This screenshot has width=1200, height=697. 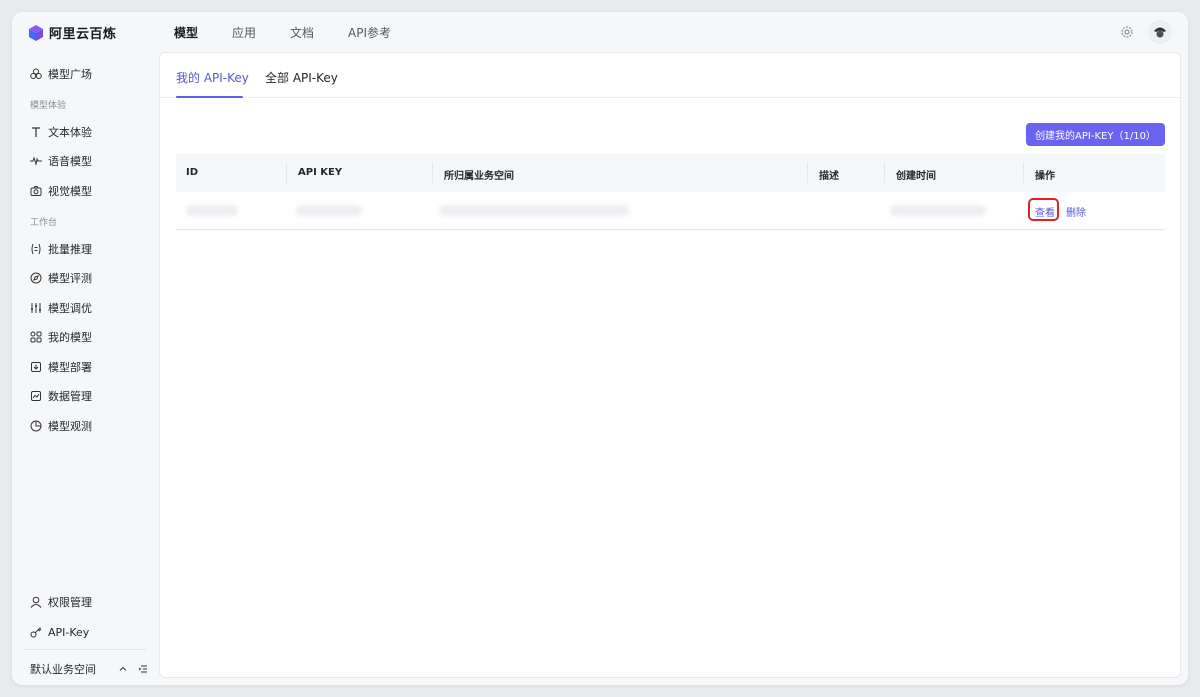 What do you see at coordinates (212, 210) in the screenshot?
I see `redacted-id` at bounding box center [212, 210].